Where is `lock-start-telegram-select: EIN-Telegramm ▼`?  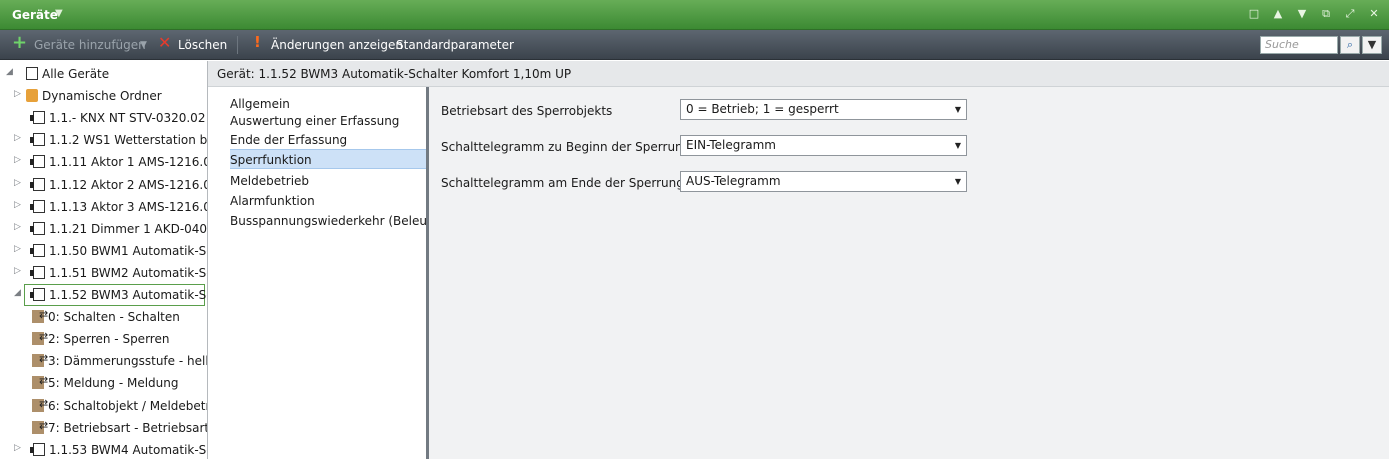 lock-start-telegram-select: EIN-Telegramm ▼ is located at coordinates (823, 145).